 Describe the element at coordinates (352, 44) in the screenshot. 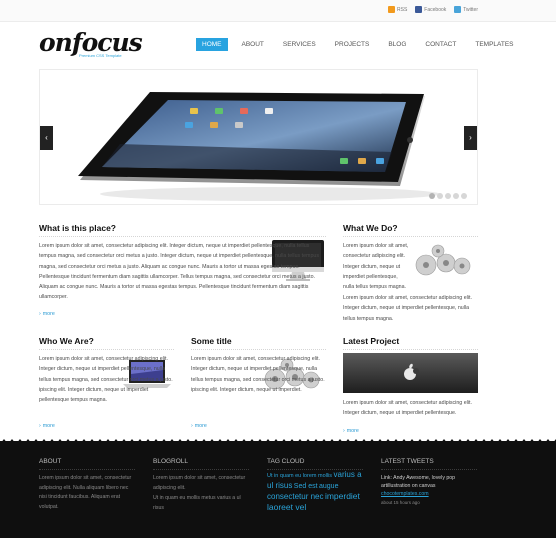

I see `nav-projects: PROJECTS` at that location.